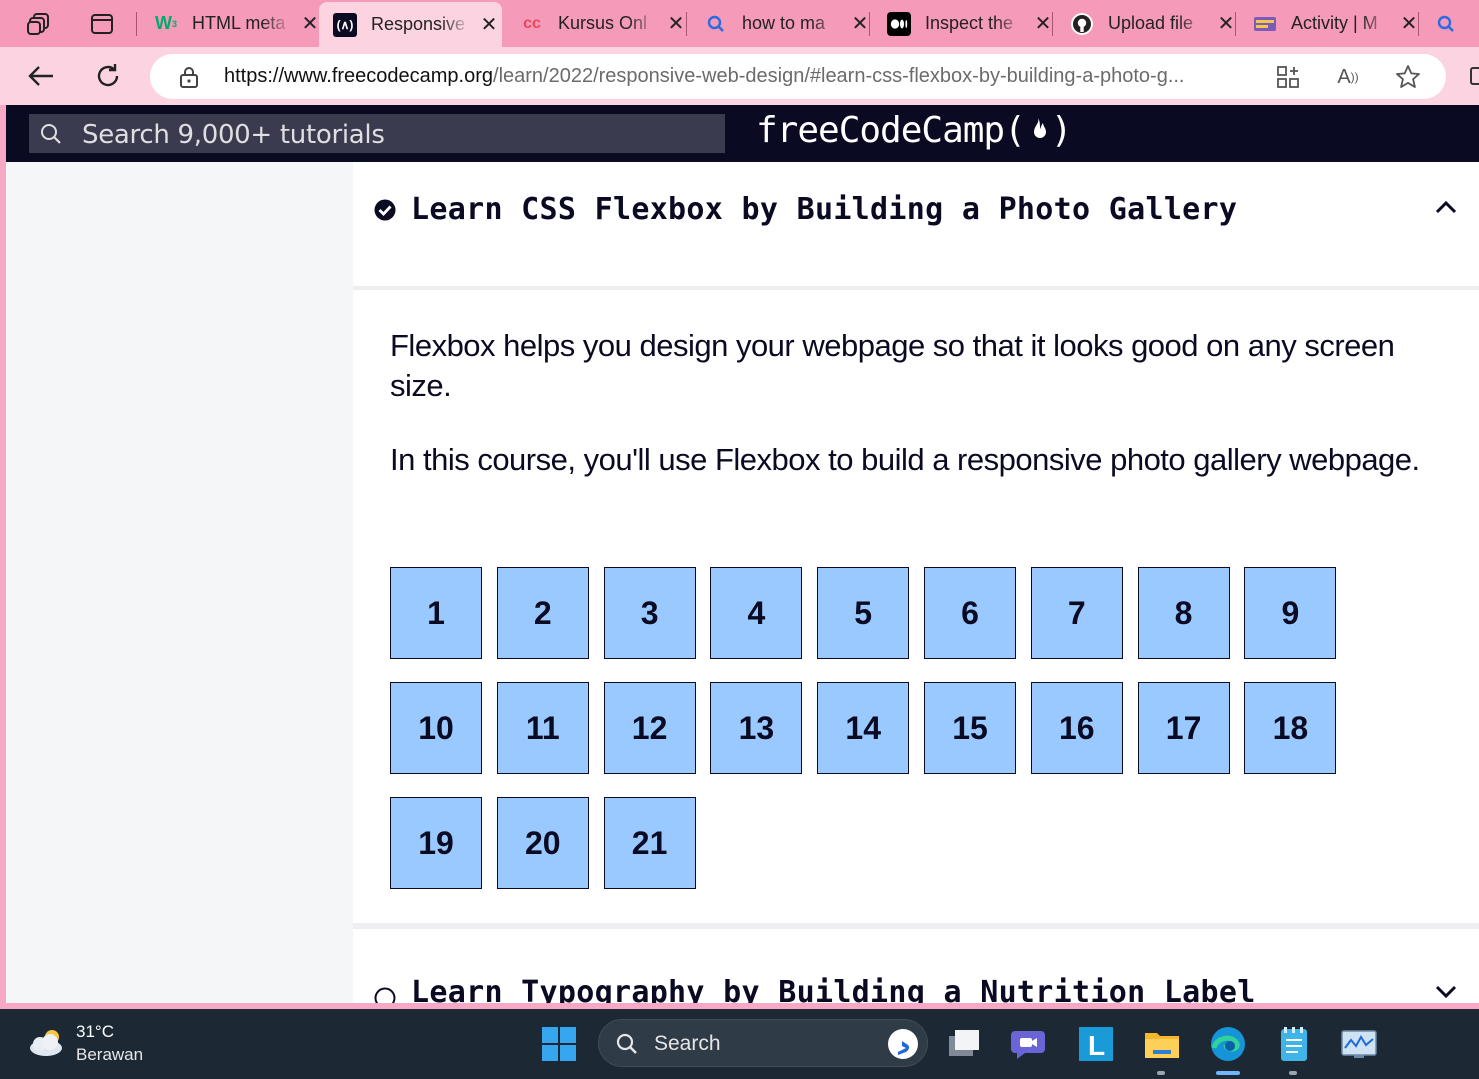 Image resolution: width=1479 pixels, height=1079 pixels. Describe the element at coordinates (1348, 77) in the screenshot. I see `read-aloud-icon: A))` at that location.